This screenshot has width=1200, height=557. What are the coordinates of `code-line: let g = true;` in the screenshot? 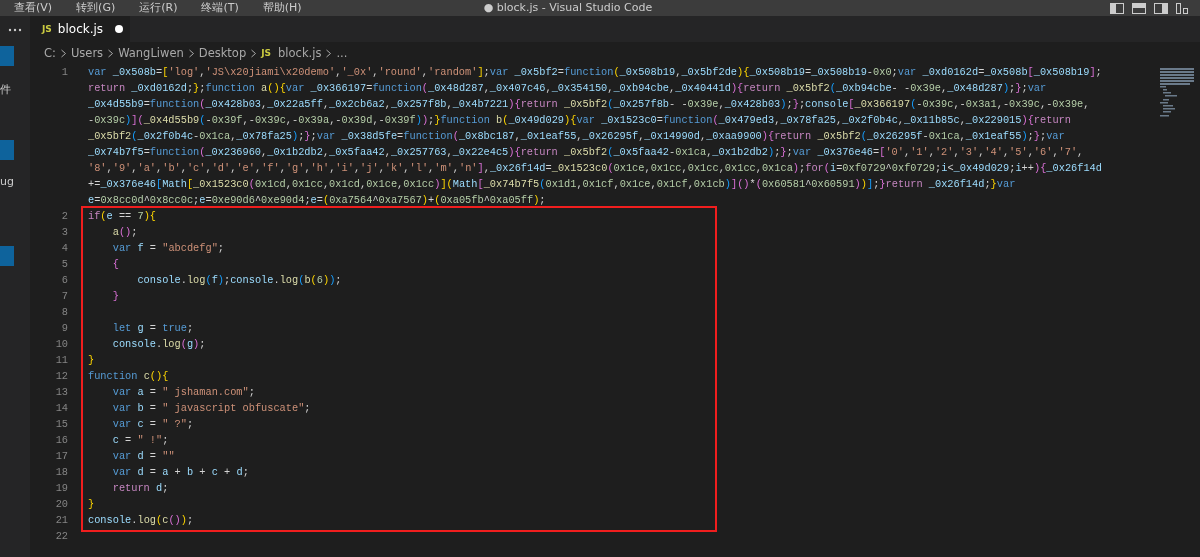 It's located at (152, 328).